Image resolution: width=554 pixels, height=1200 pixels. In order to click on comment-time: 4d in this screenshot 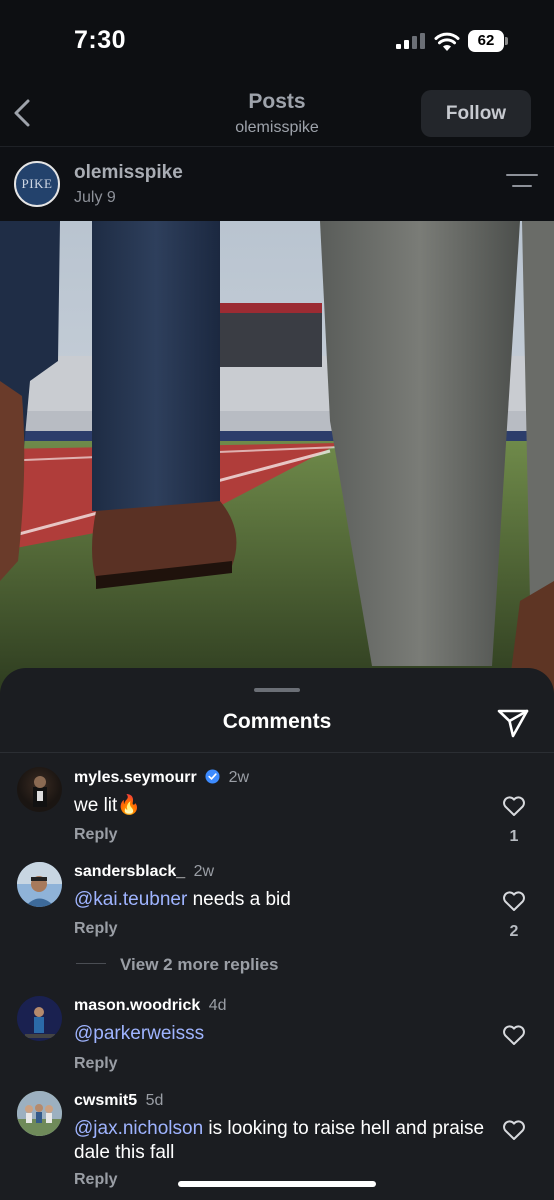, I will do `click(217, 1005)`.